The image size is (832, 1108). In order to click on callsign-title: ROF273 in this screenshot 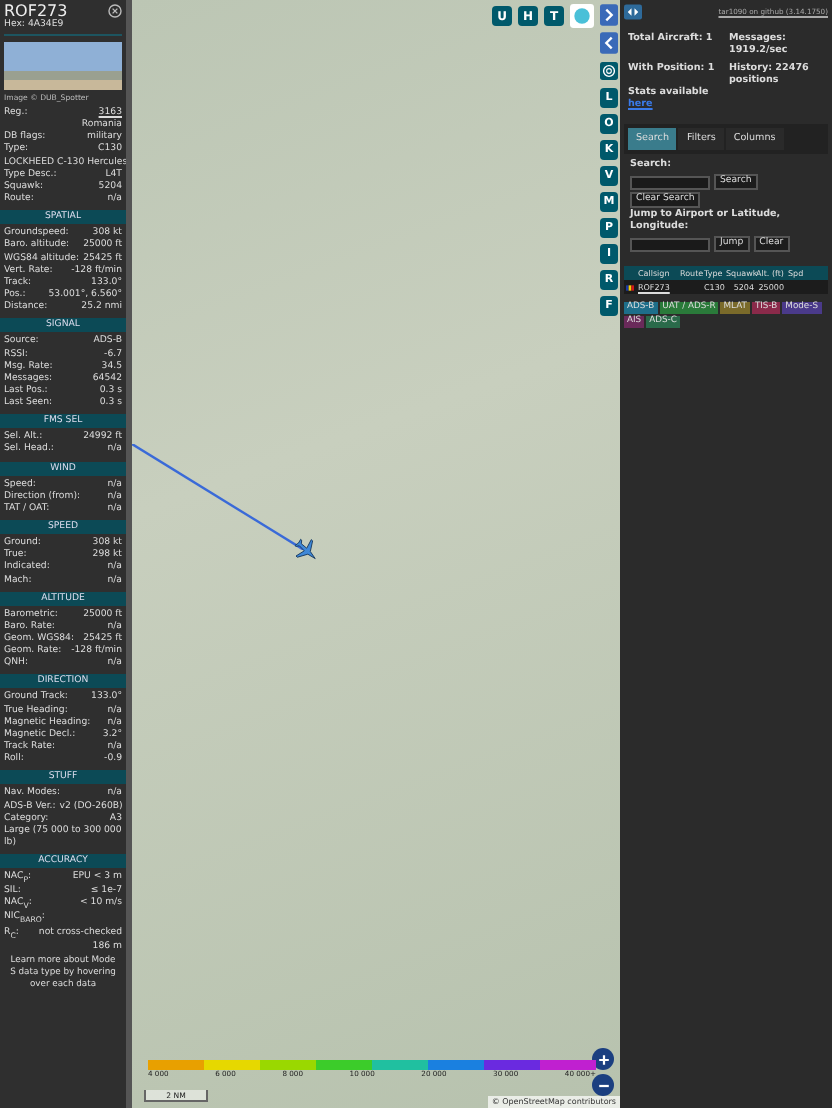, I will do `click(36, 11)`.